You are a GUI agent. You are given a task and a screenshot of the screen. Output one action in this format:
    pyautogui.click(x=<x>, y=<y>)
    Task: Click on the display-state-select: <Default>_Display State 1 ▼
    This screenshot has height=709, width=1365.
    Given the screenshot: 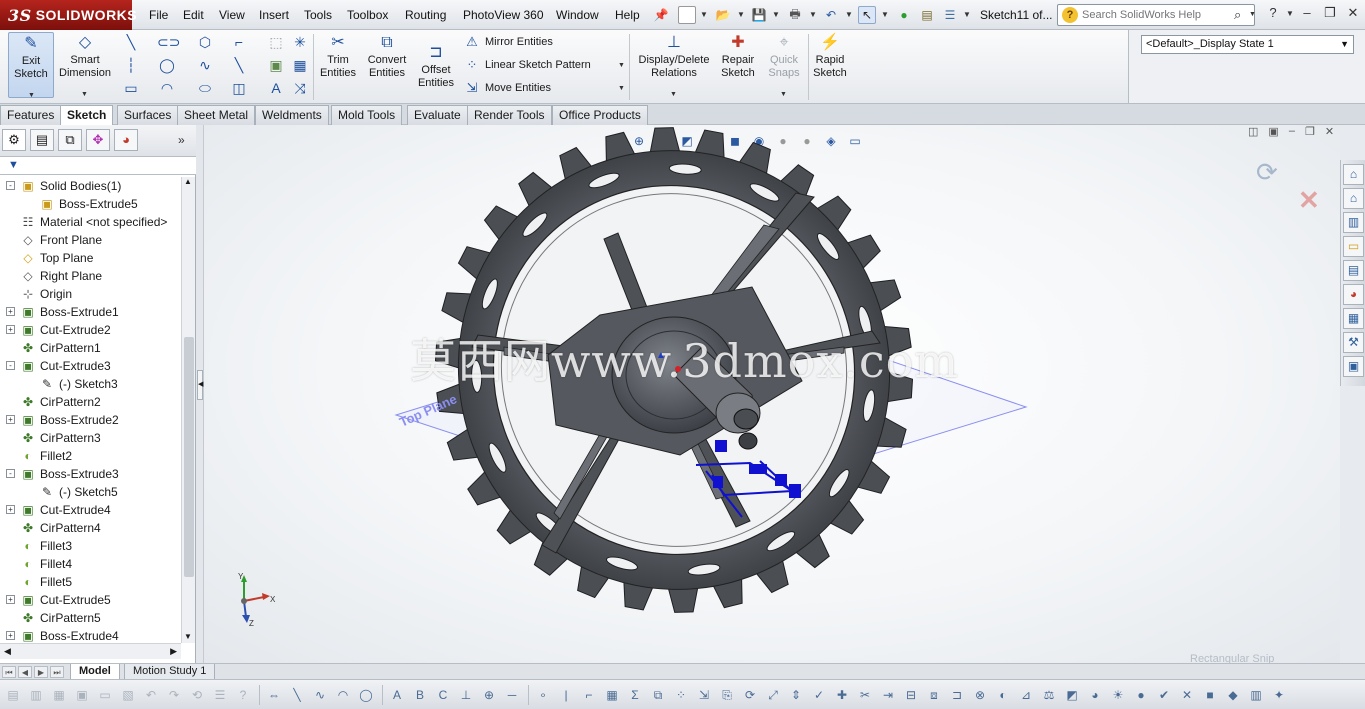 What is the action you would take?
    pyautogui.click(x=1247, y=44)
    